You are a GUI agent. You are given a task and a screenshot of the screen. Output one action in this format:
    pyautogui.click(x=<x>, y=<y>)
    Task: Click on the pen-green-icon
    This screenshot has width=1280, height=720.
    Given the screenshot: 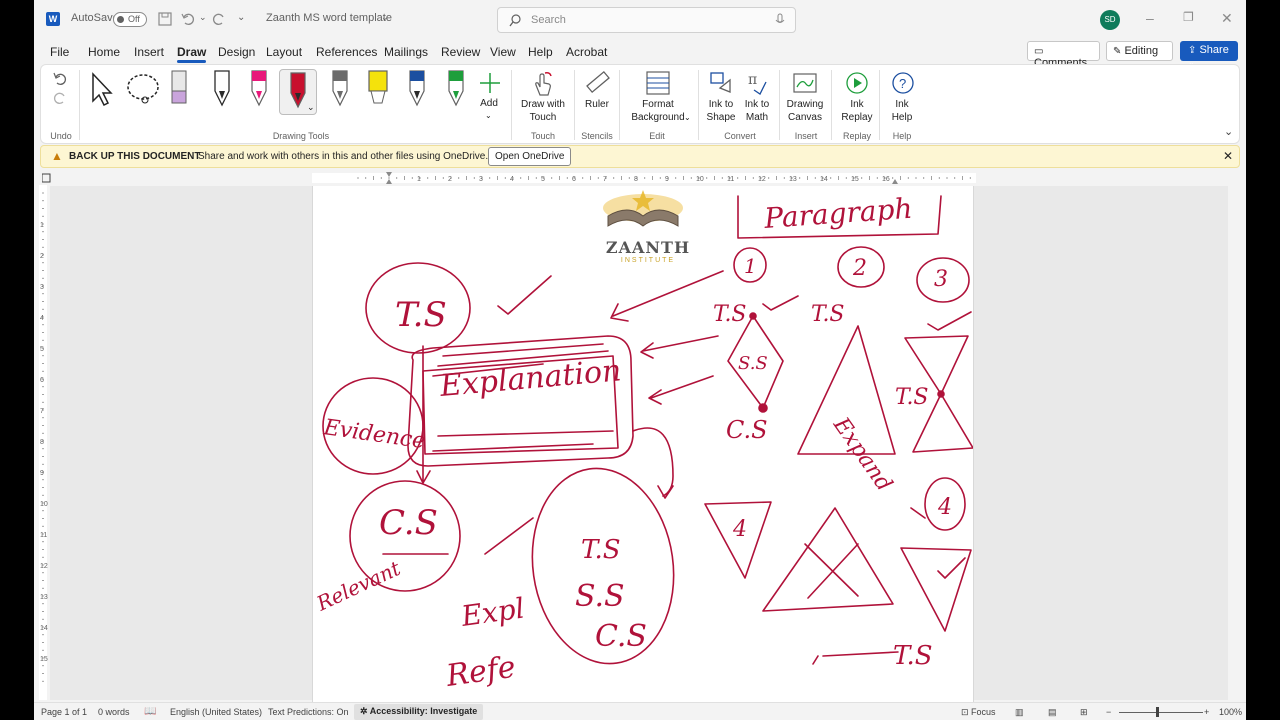 What is the action you would take?
    pyautogui.click(x=456, y=88)
    